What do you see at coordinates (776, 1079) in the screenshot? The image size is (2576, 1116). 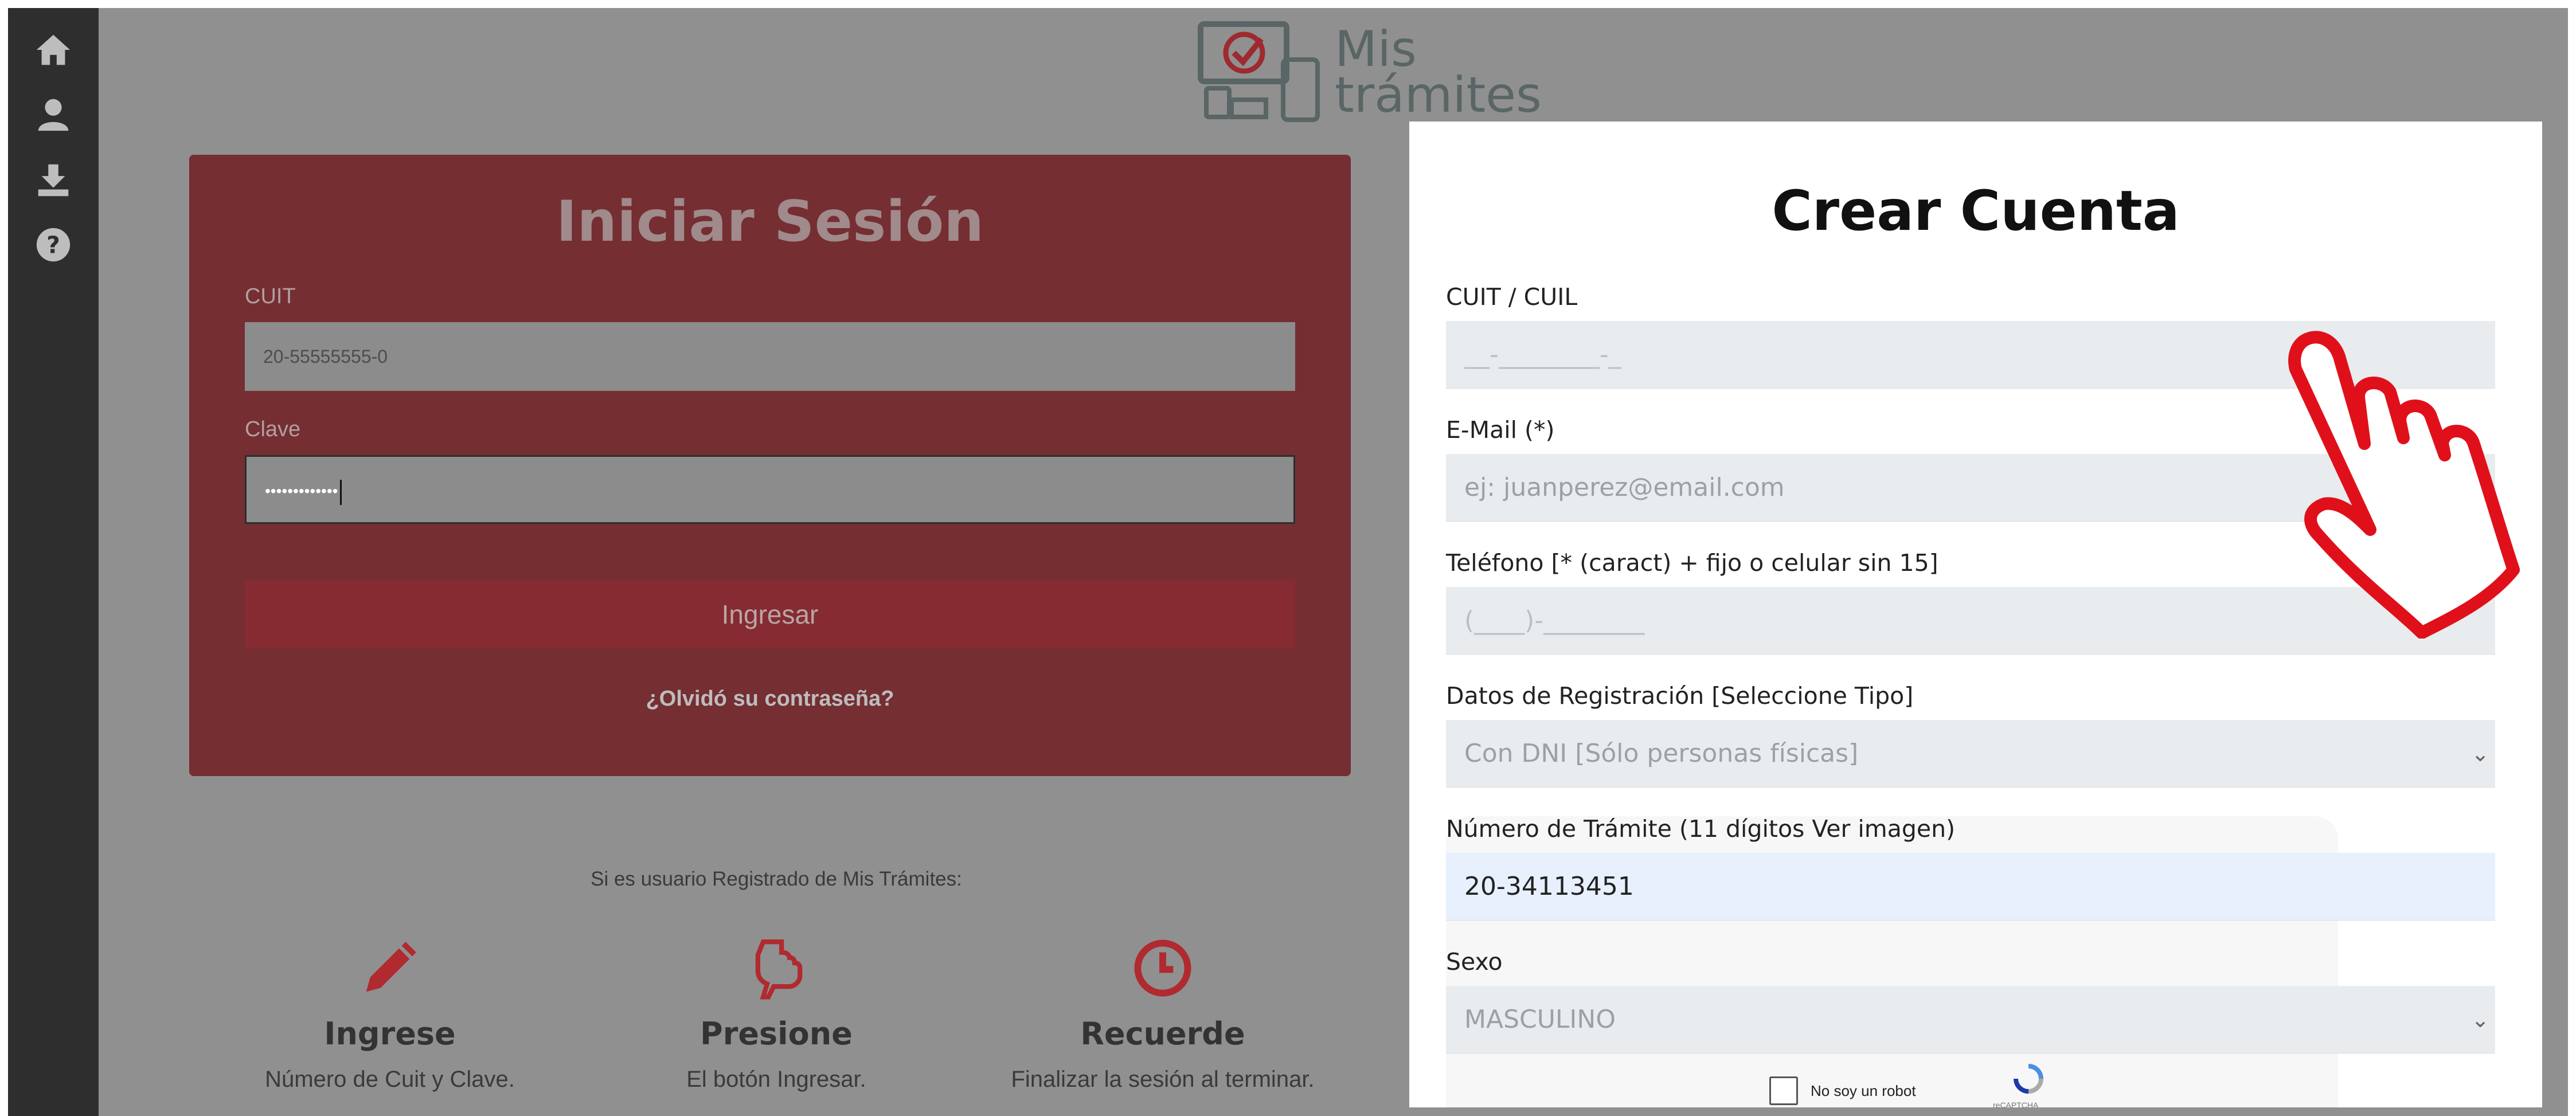 I see `step-desc: El botón Ingresar.` at bounding box center [776, 1079].